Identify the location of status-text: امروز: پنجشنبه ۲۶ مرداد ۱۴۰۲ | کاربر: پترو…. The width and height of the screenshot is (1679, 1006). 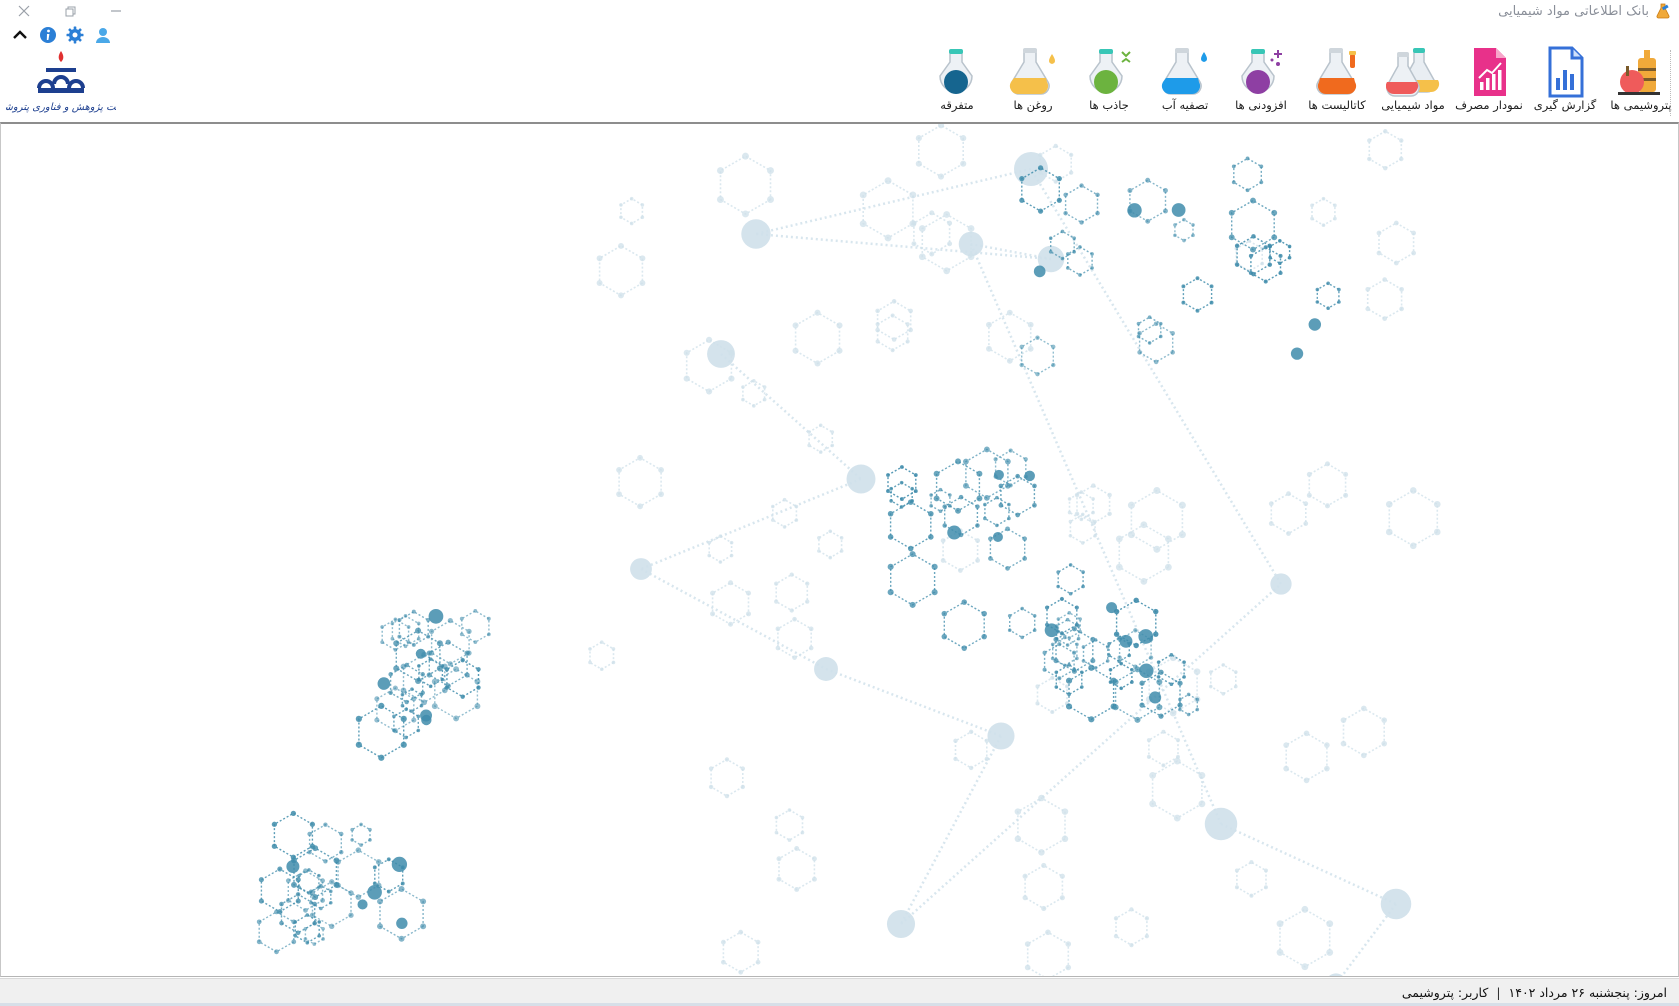
(1534, 992).